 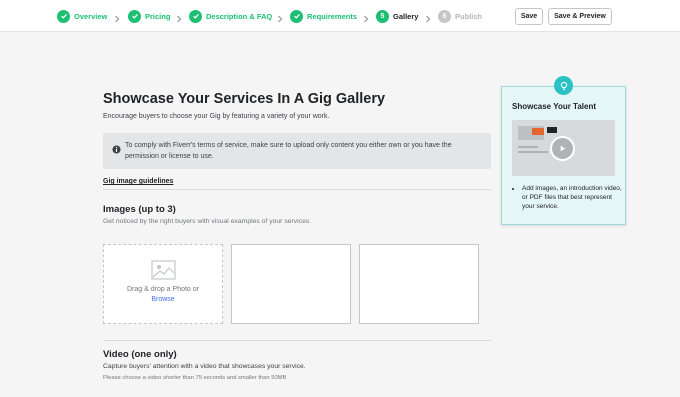 What do you see at coordinates (163, 295) in the screenshot?
I see `upload-instructions: Drag & drop a Photo or Browse` at bounding box center [163, 295].